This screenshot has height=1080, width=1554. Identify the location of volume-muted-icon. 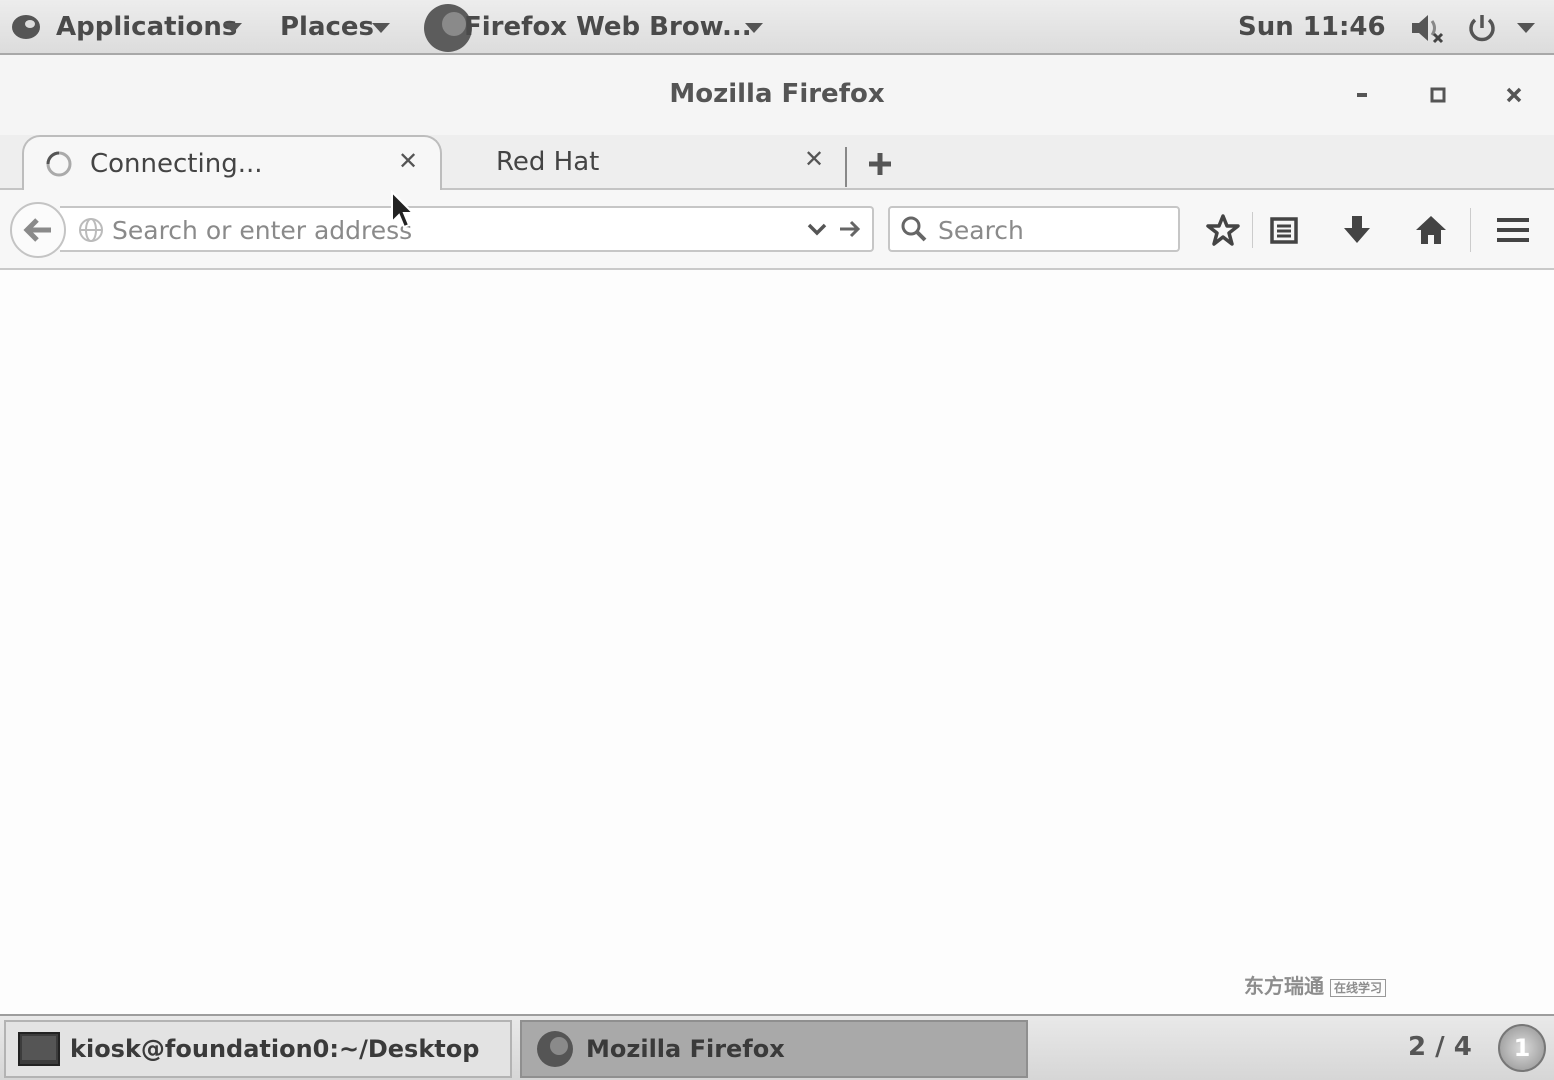
(1428, 30).